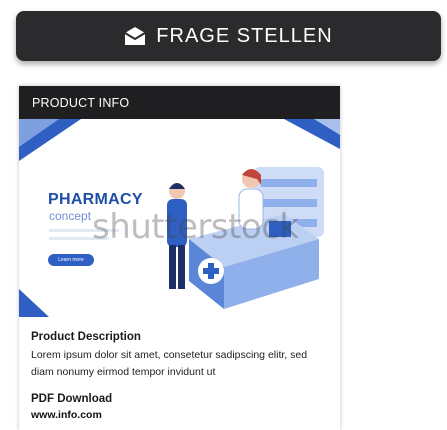 The height and width of the screenshot is (430, 447). Describe the element at coordinates (195, 227) in the screenshot. I see `image-watermark: shutterstock` at that location.